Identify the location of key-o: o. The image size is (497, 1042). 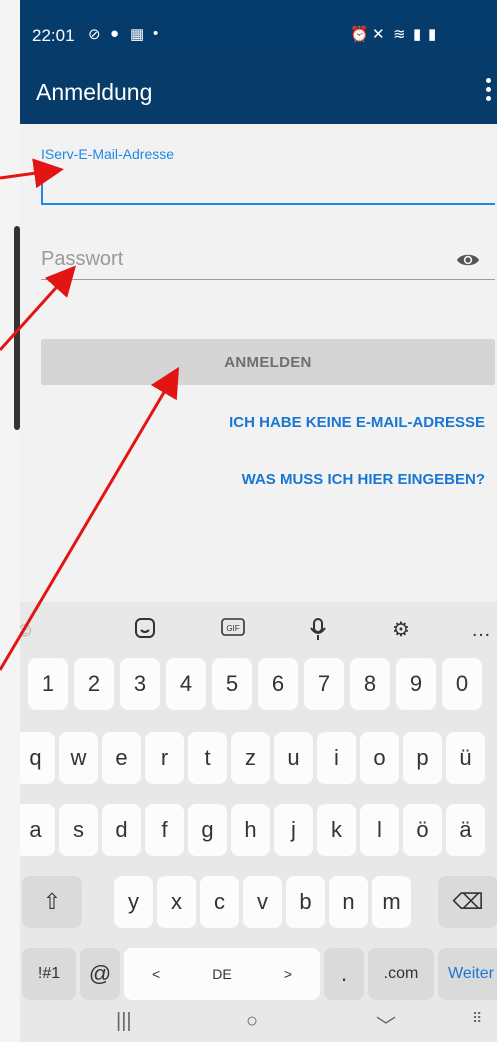
(379, 758).